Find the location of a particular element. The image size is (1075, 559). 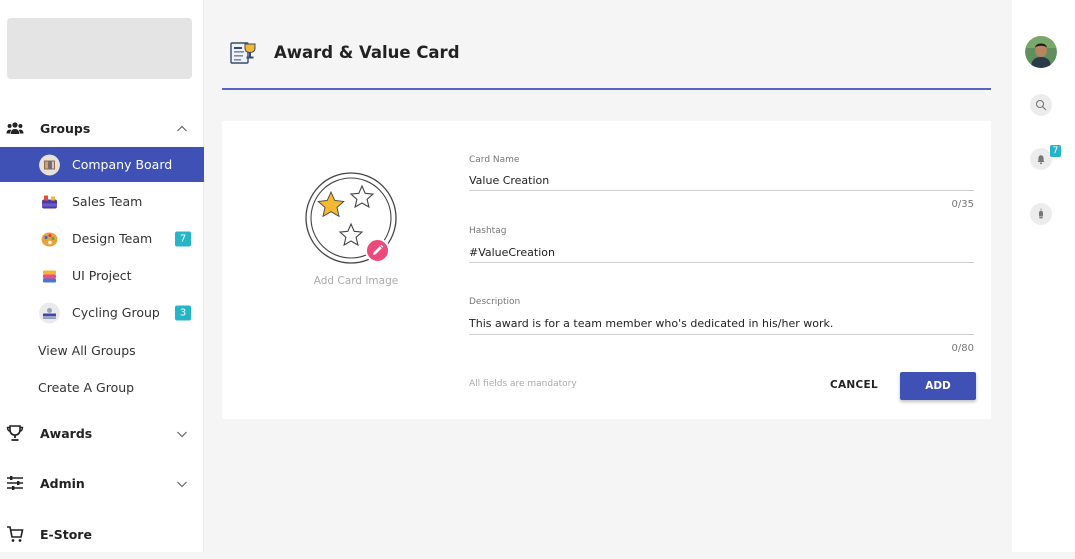

search-icon is located at coordinates (1041, 105).